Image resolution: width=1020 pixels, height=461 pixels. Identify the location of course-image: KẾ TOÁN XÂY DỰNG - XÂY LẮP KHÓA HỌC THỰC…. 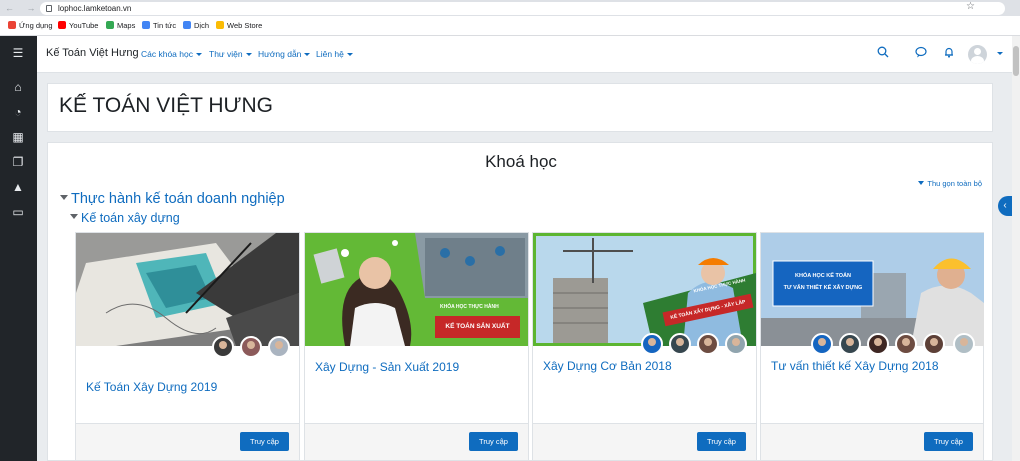
(644, 289).